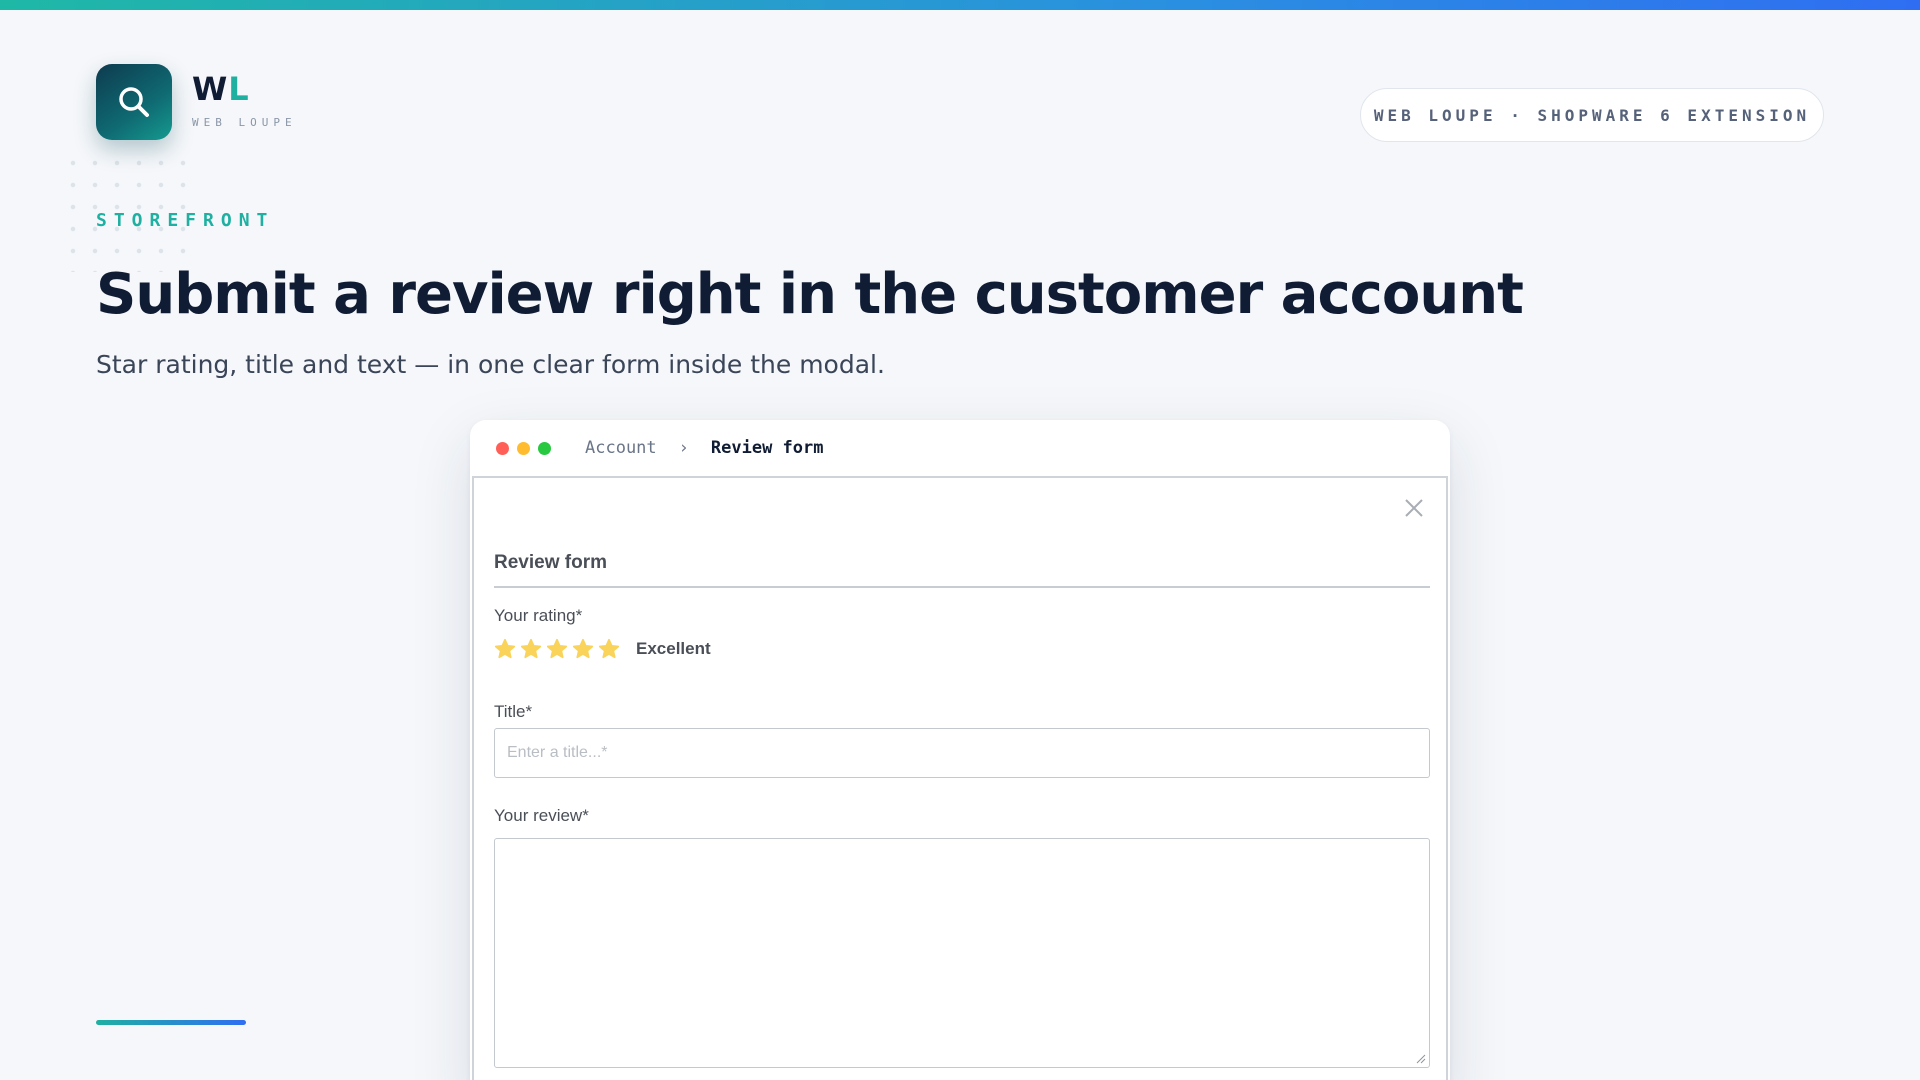 The image size is (1920, 1080). What do you see at coordinates (1420, 1058) in the screenshot?
I see `resize-handle-icon` at bounding box center [1420, 1058].